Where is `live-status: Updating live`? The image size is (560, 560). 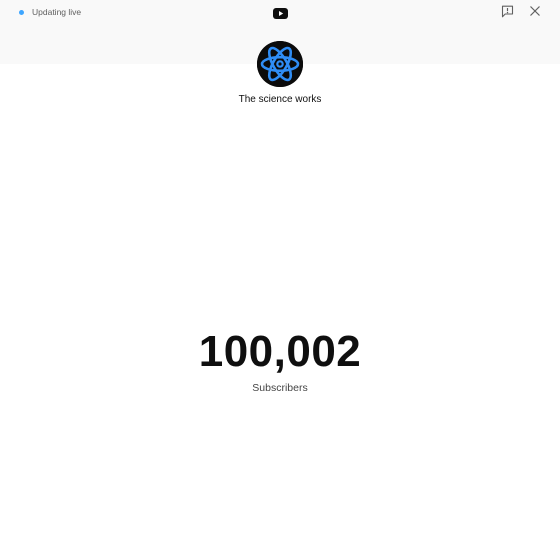
live-status: Updating live is located at coordinates (50, 12).